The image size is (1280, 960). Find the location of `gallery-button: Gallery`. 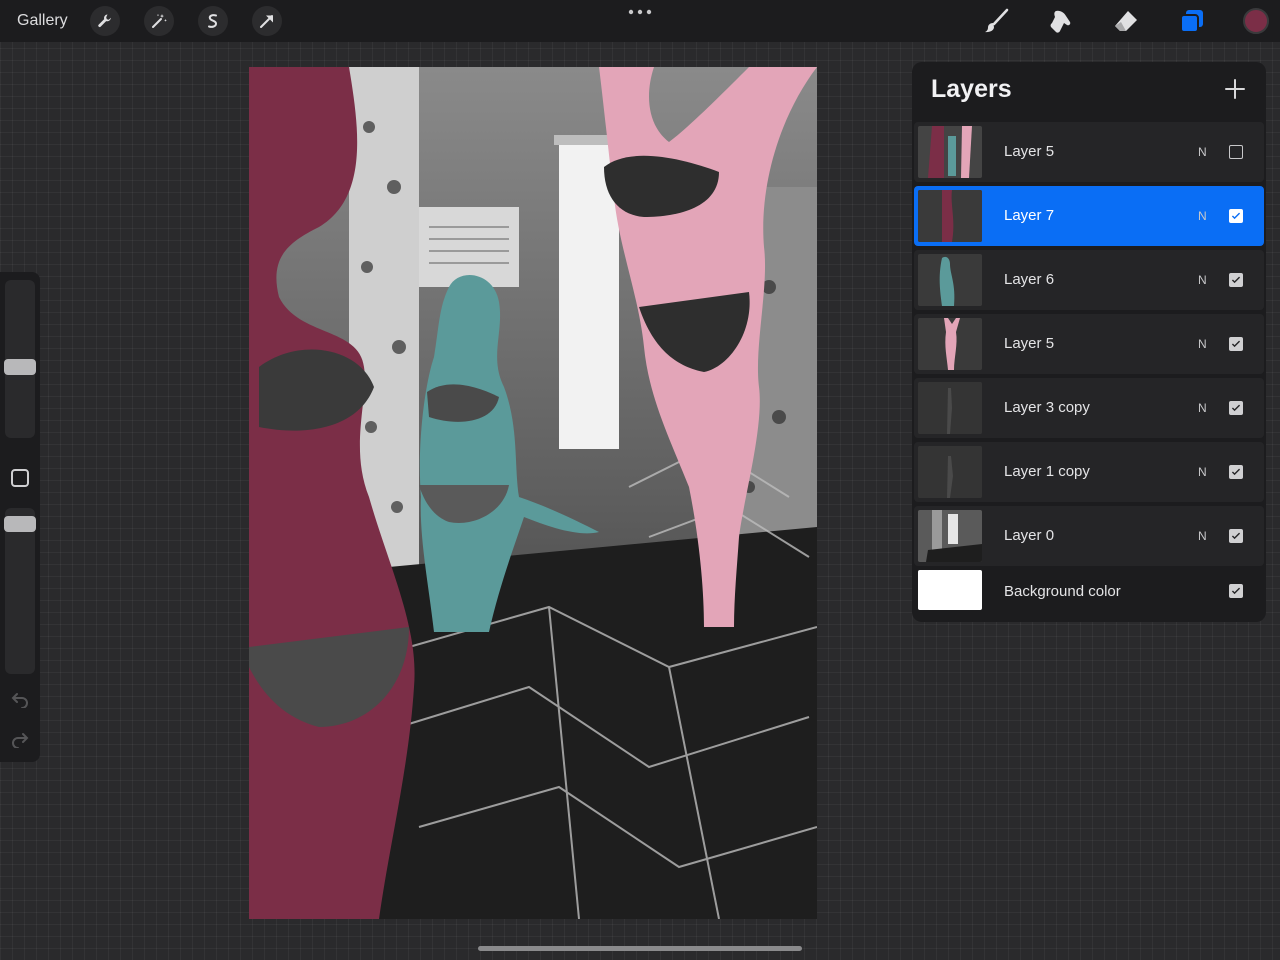

gallery-button: Gallery is located at coordinates (42, 21).